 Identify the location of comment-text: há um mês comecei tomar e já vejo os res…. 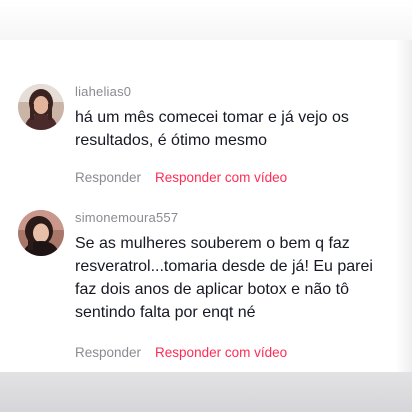
(212, 129).